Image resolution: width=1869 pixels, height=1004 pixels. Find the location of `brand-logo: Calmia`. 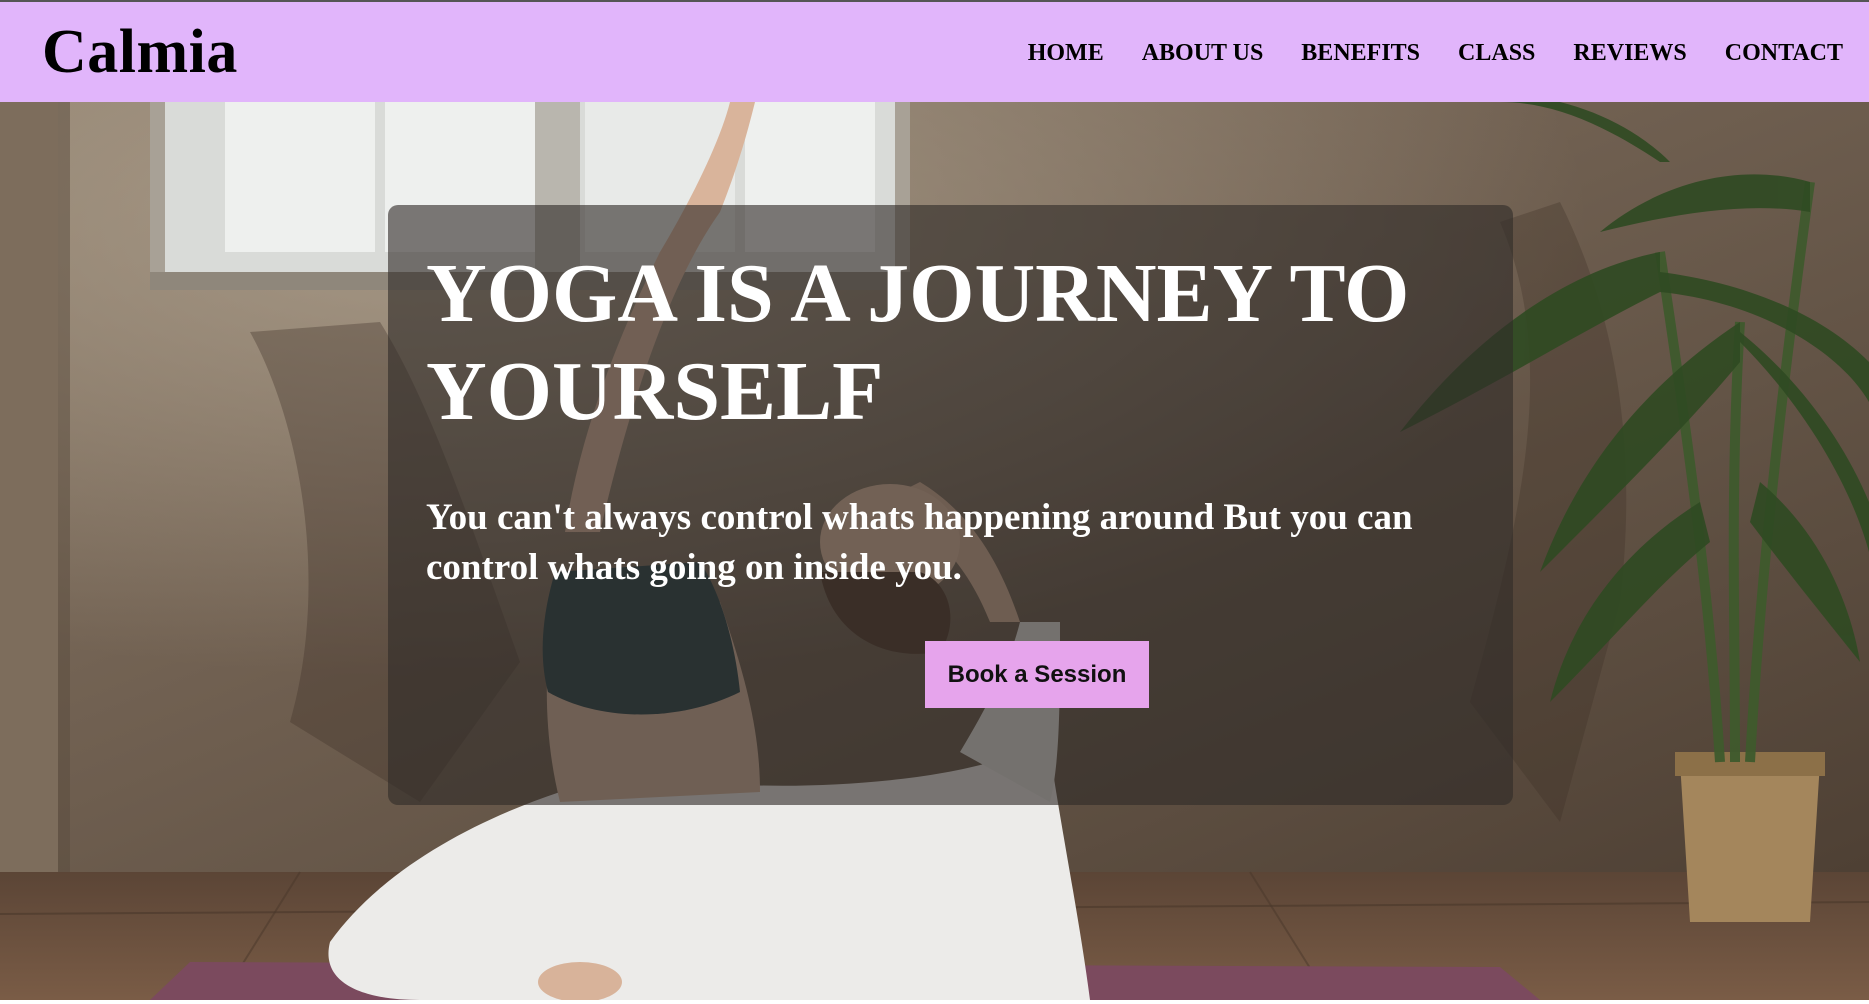

brand-logo: Calmia is located at coordinates (140, 52).